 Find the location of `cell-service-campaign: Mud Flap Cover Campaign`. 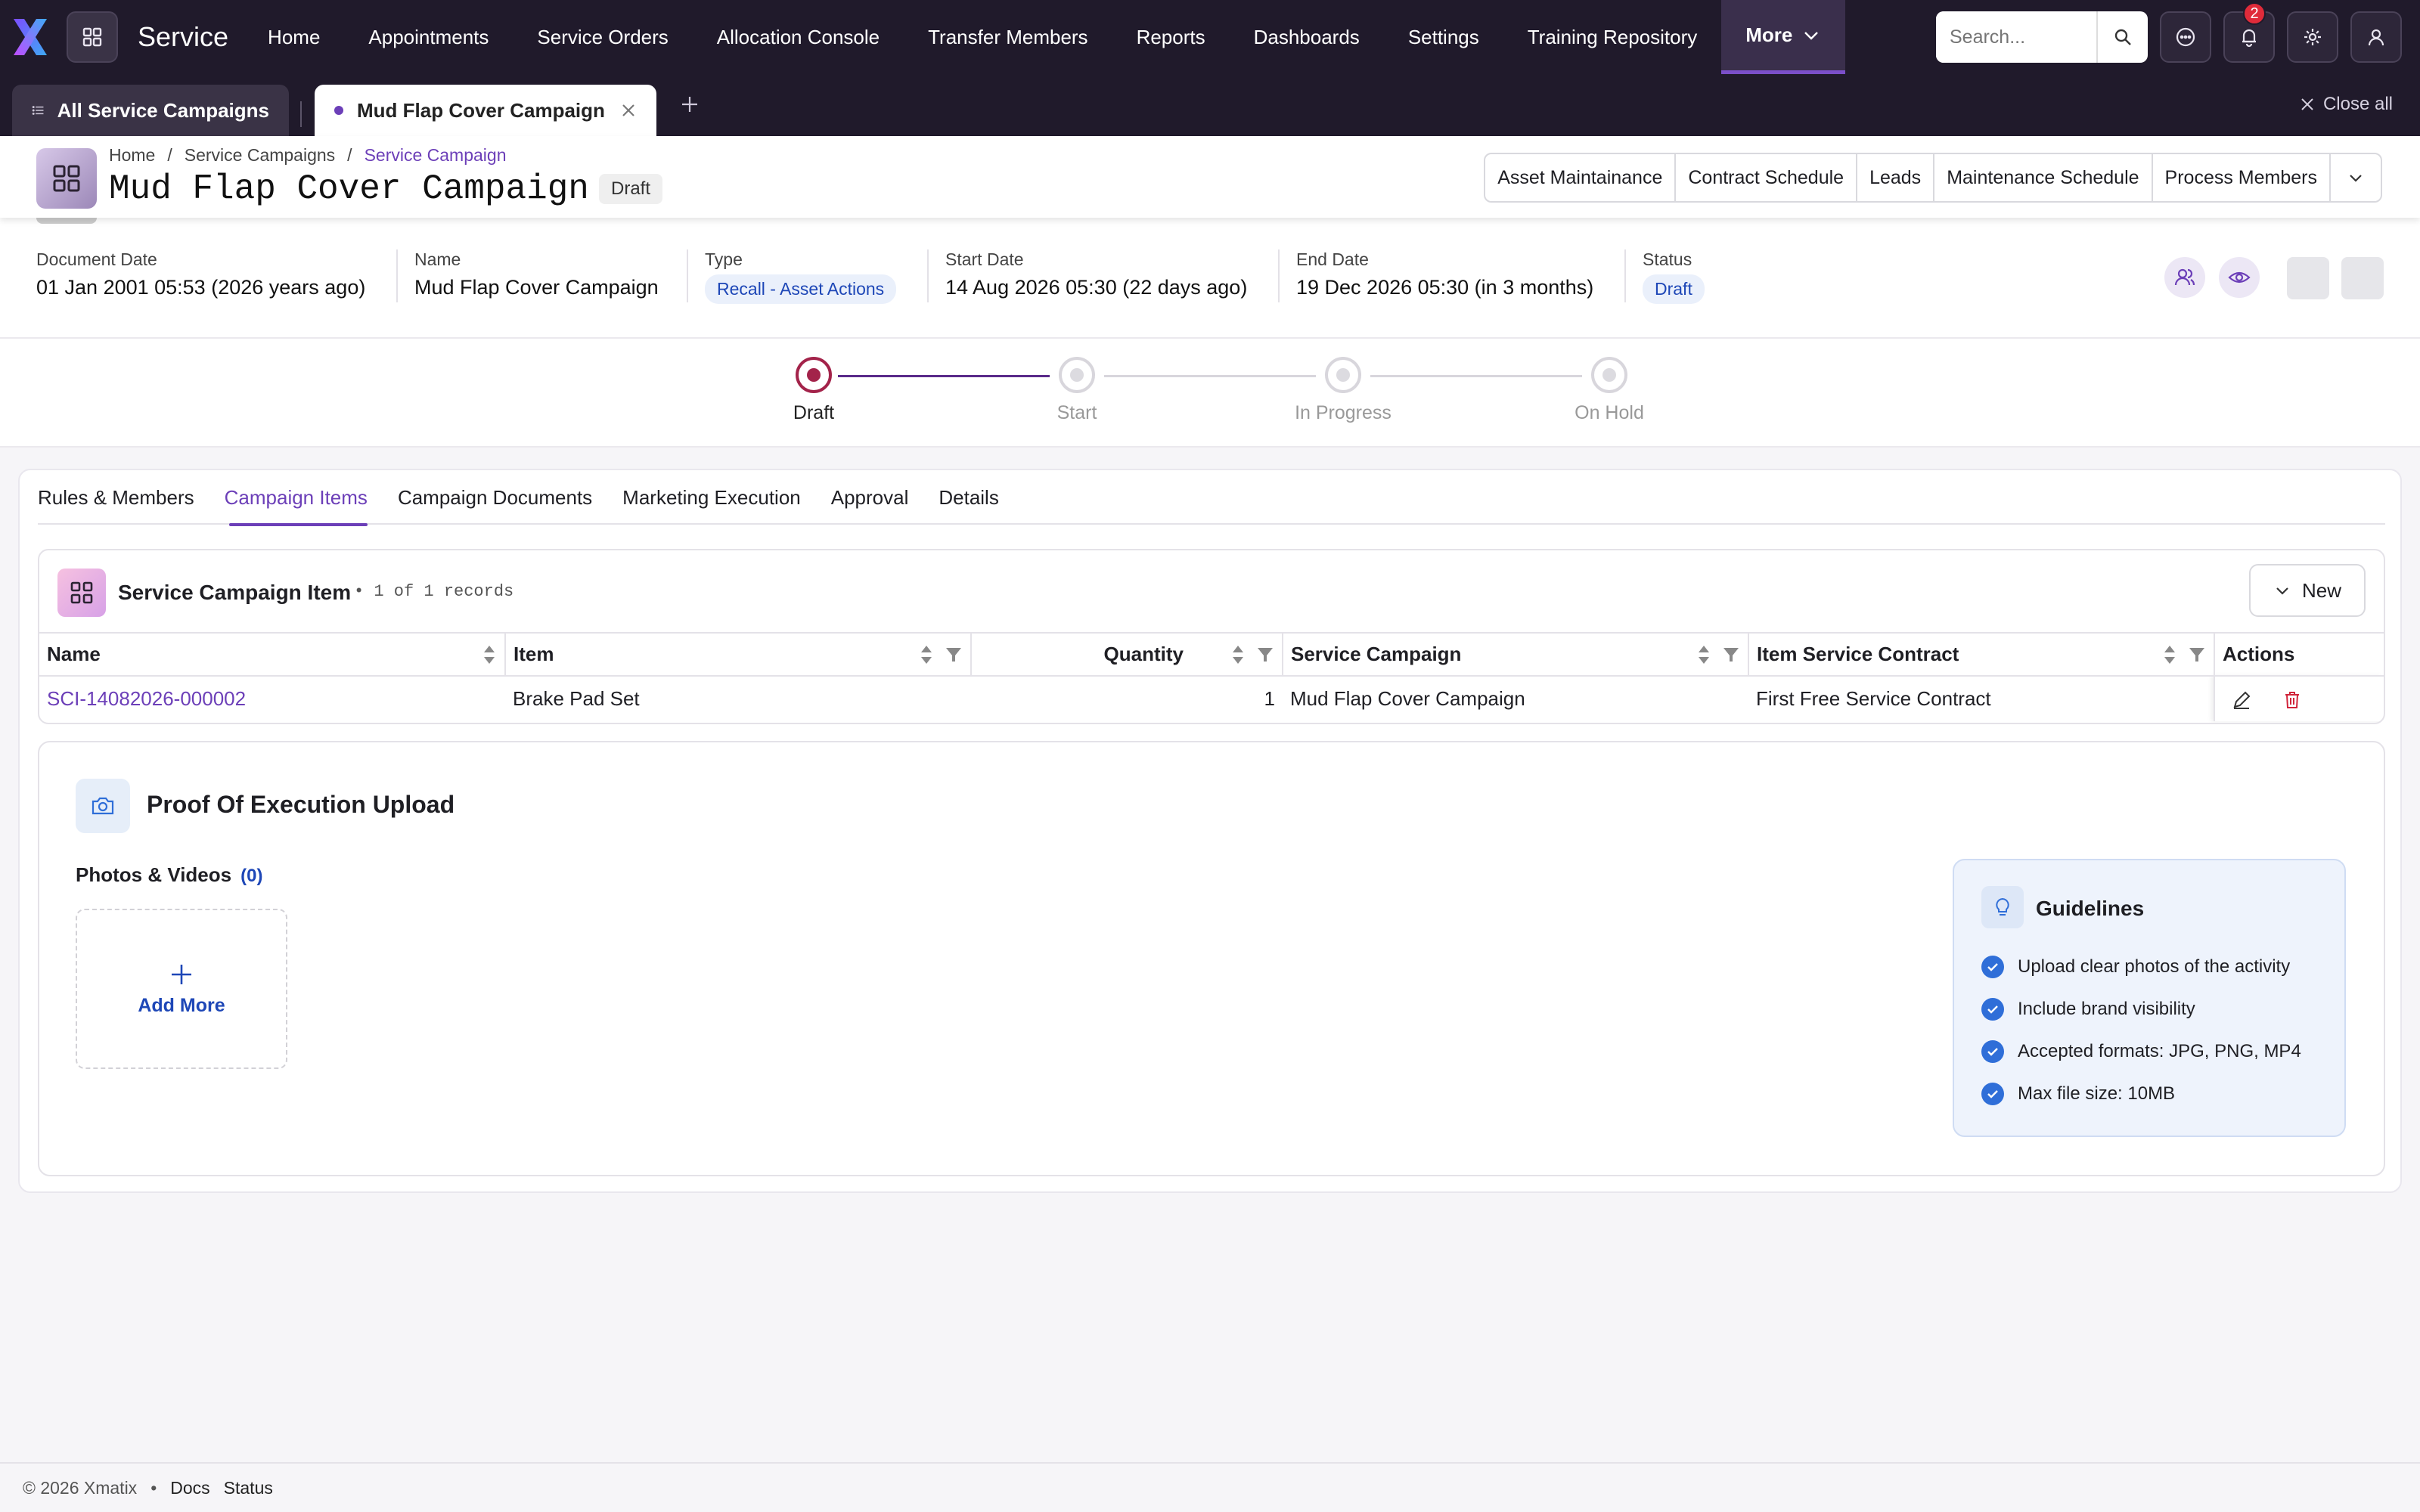

cell-service-campaign: Mud Flap Cover Campaign is located at coordinates (1407, 698).